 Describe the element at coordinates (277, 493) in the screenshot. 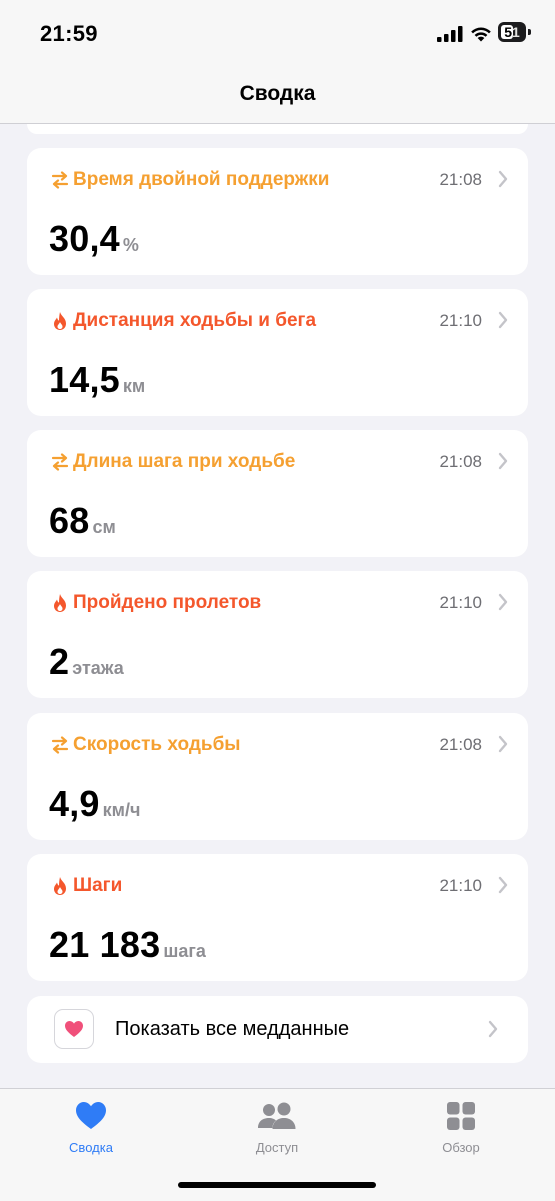

I see `card-walking-step-length: Длина шага при ходьбе 21:08 68 см` at that location.